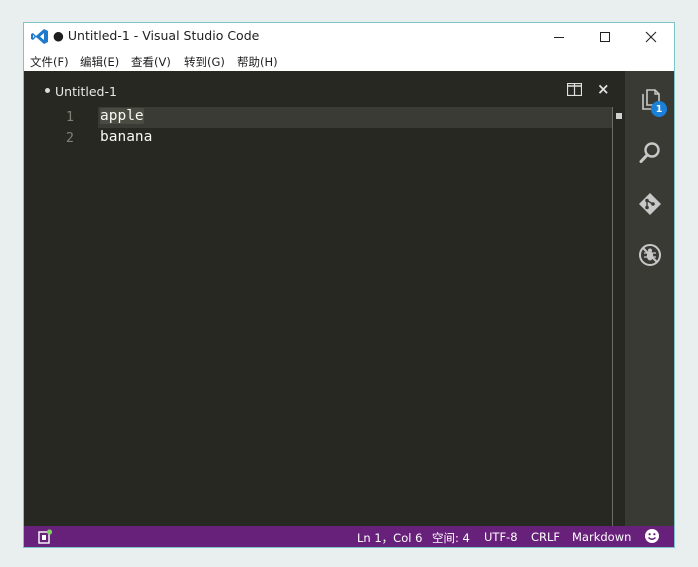 The image size is (698, 567). I want to click on split-editor-icon, so click(574, 89).